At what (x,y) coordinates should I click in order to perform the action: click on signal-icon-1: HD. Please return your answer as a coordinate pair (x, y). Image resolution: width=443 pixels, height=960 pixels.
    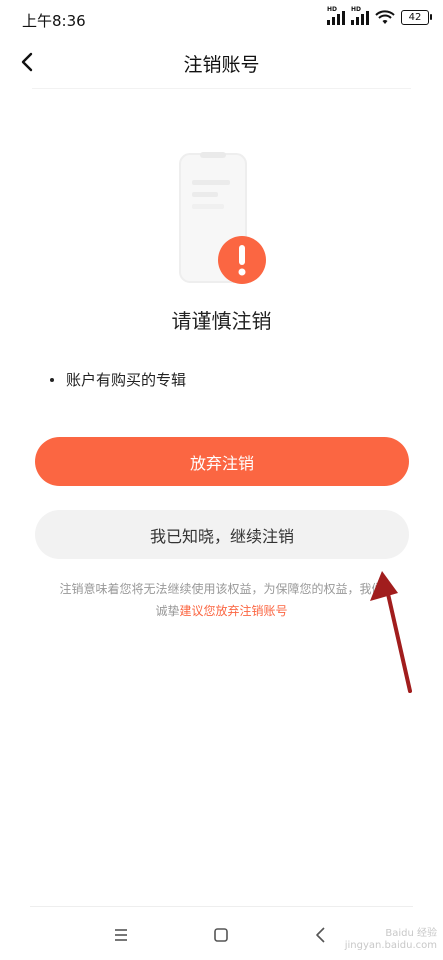
    Looking at the image, I should click on (336, 15).